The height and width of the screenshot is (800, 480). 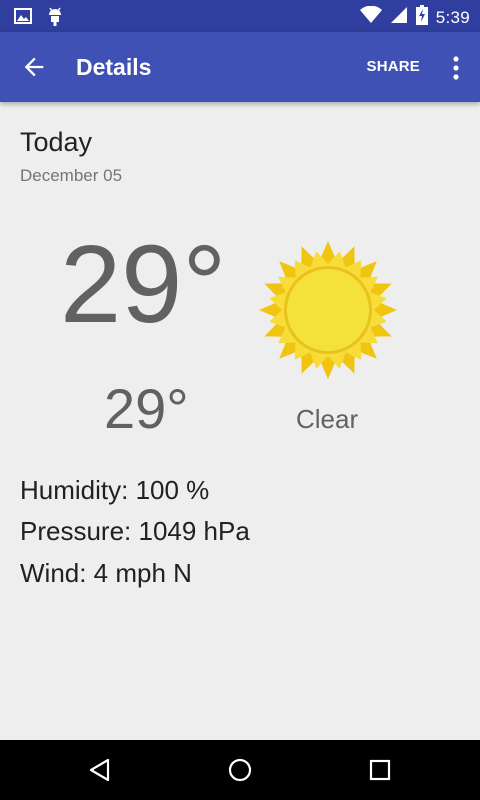 I want to click on weather-condition: Clear, so click(x=327, y=419).